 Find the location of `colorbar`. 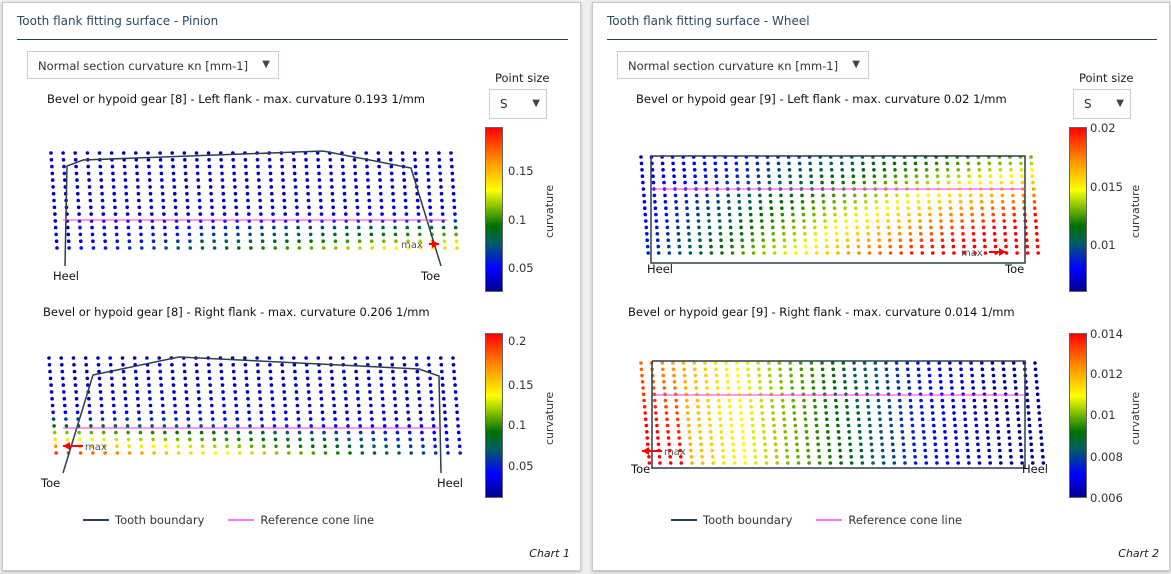

colorbar is located at coordinates (494, 415).